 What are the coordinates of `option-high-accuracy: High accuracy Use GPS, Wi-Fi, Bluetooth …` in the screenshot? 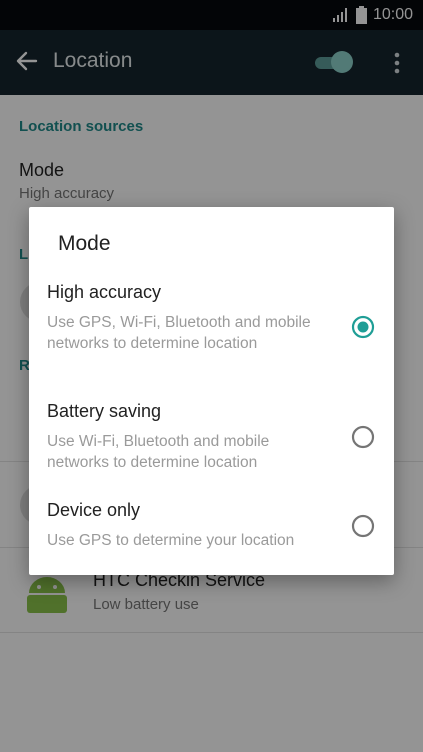 It's located at (211, 329).